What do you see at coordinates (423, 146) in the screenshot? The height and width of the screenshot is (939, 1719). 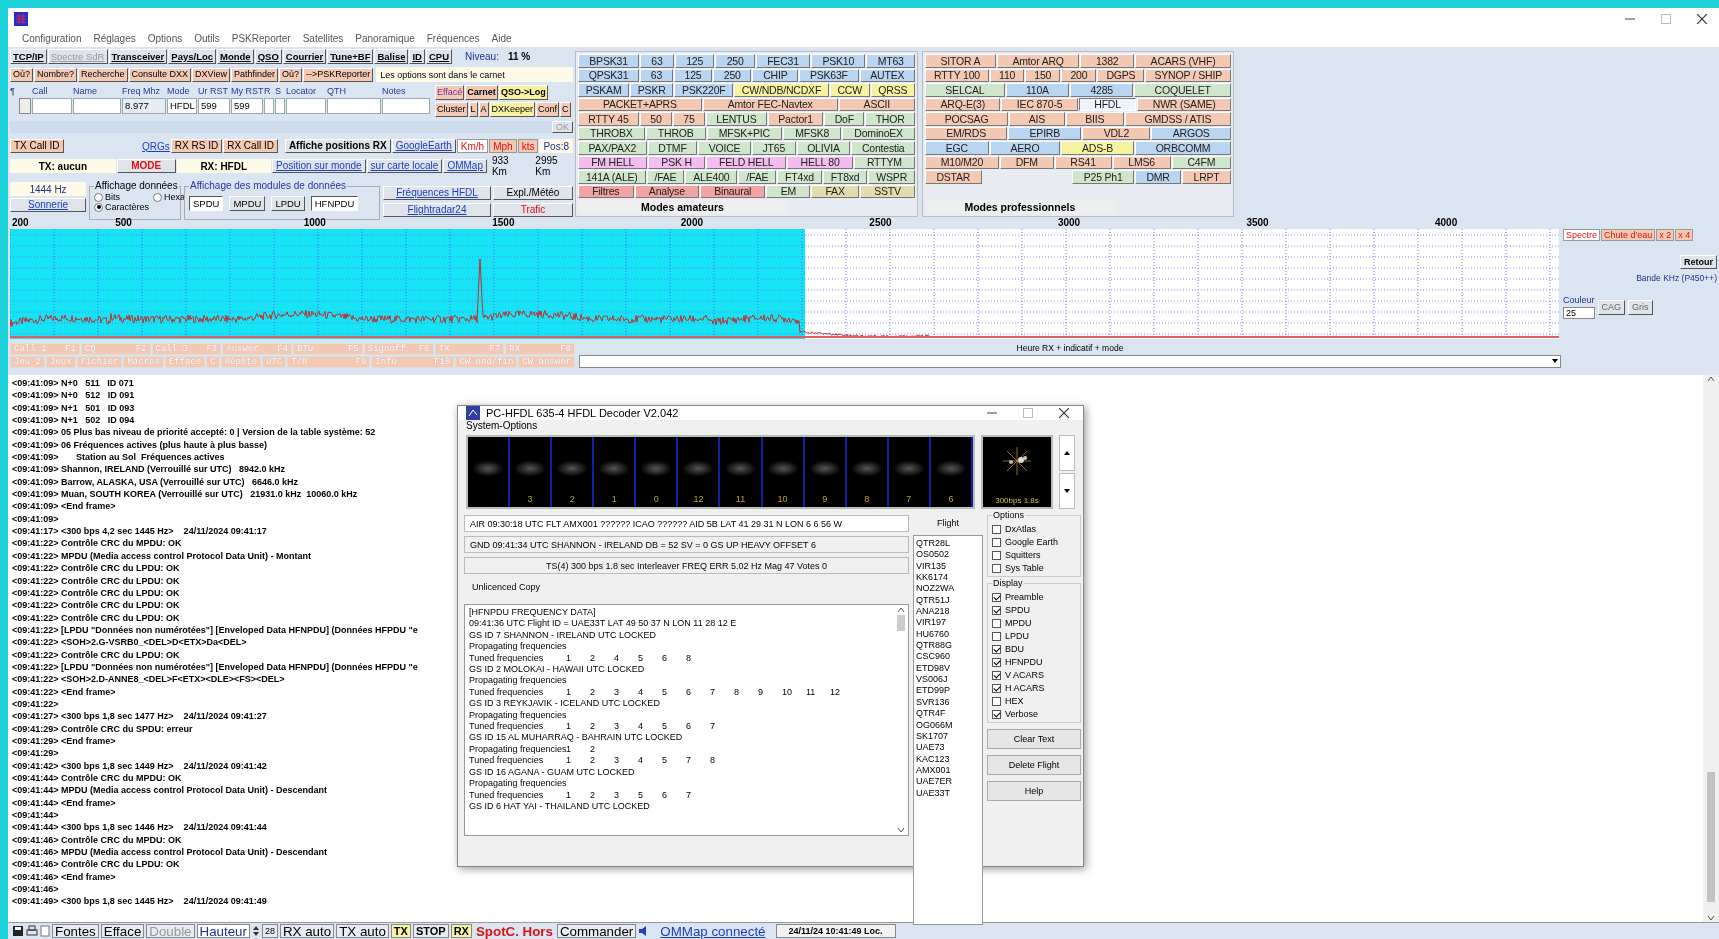 I see `google-earth-button: GoogleEarth` at bounding box center [423, 146].